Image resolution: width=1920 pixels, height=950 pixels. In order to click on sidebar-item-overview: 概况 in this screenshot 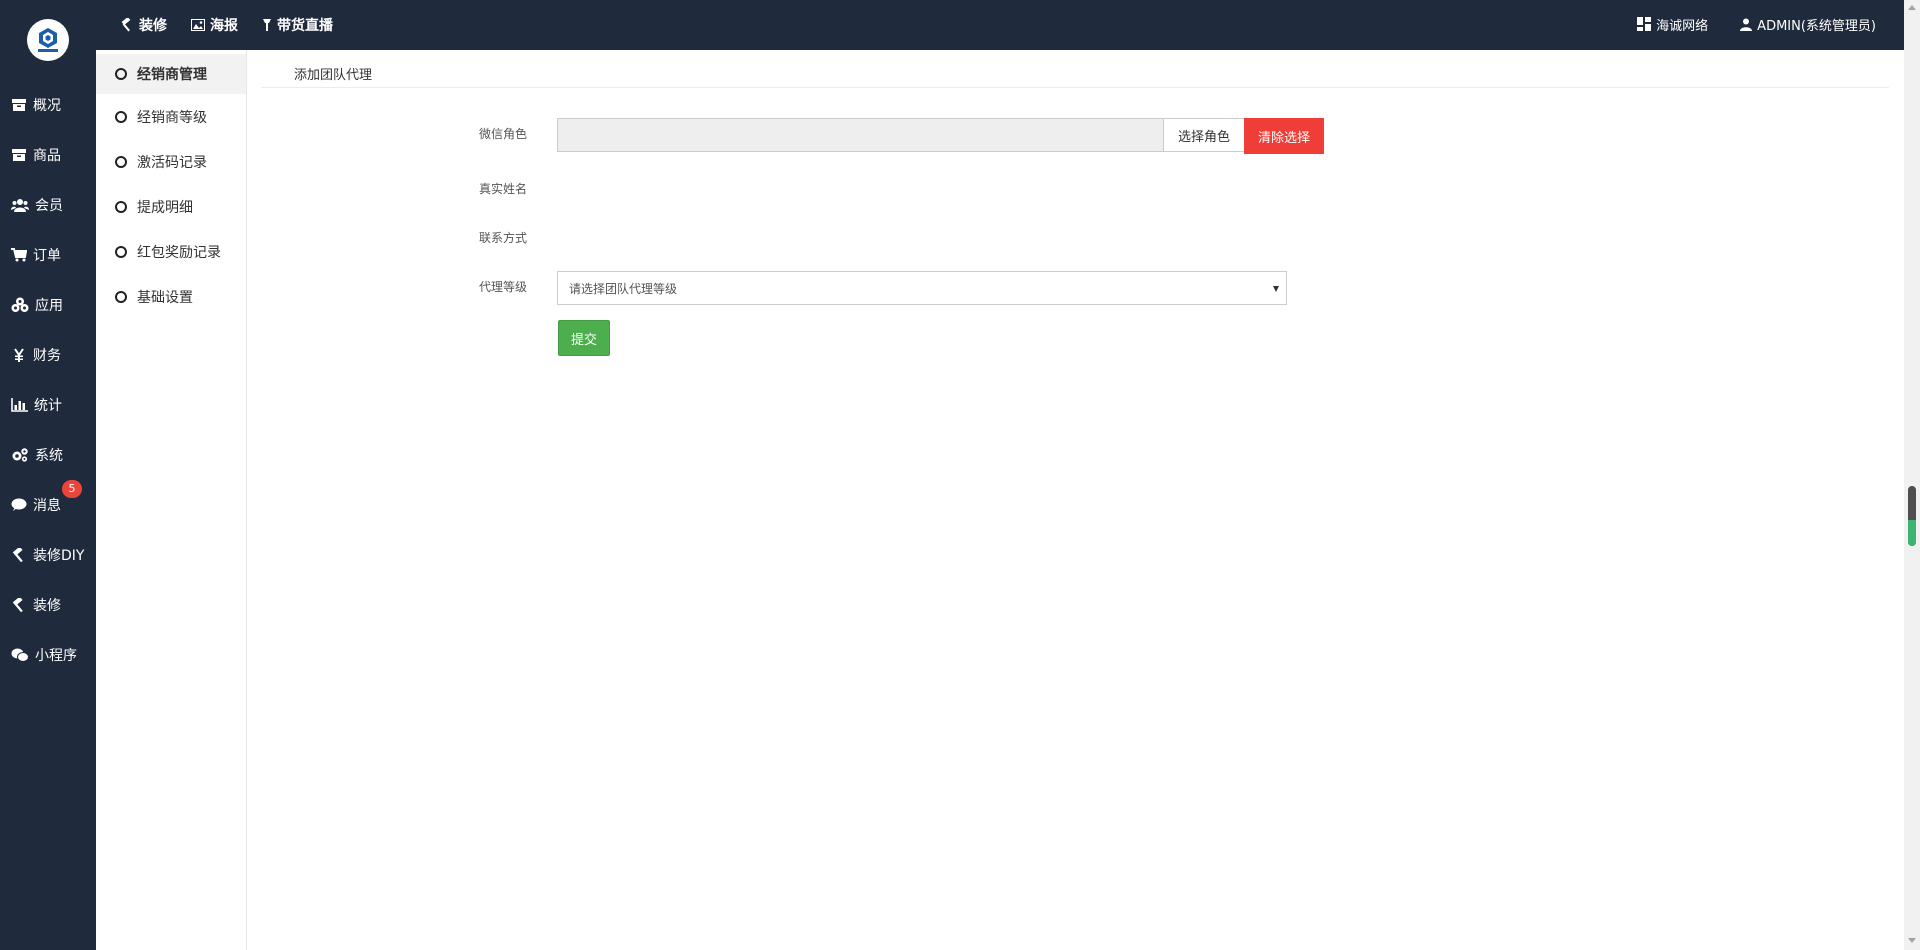, I will do `click(48, 105)`.